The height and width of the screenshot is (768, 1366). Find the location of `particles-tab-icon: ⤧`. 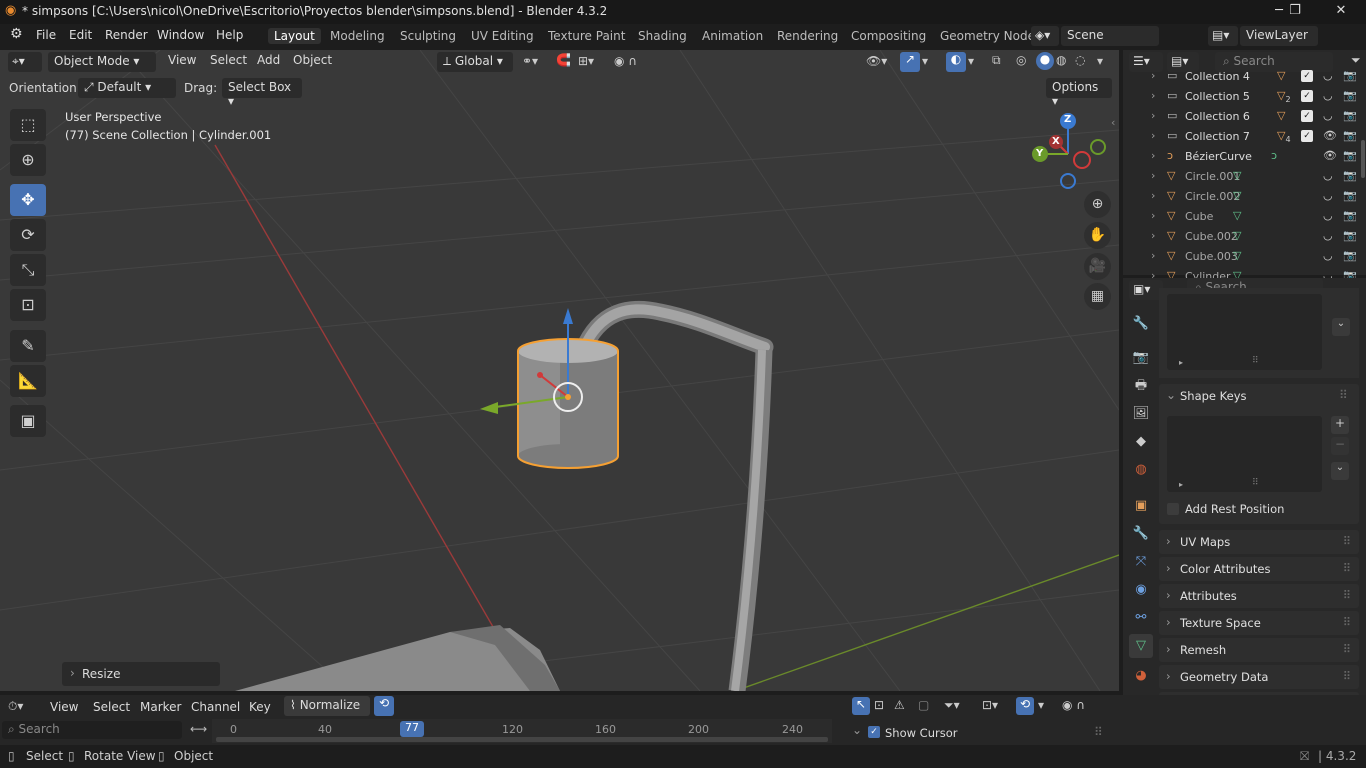

particles-tab-icon: ⤧ is located at coordinates (1141, 562).